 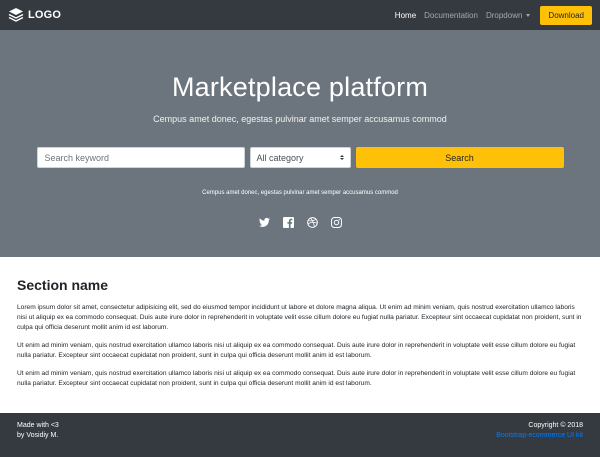 What do you see at coordinates (341, 157) in the screenshot?
I see `select-arrows-icon` at bounding box center [341, 157].